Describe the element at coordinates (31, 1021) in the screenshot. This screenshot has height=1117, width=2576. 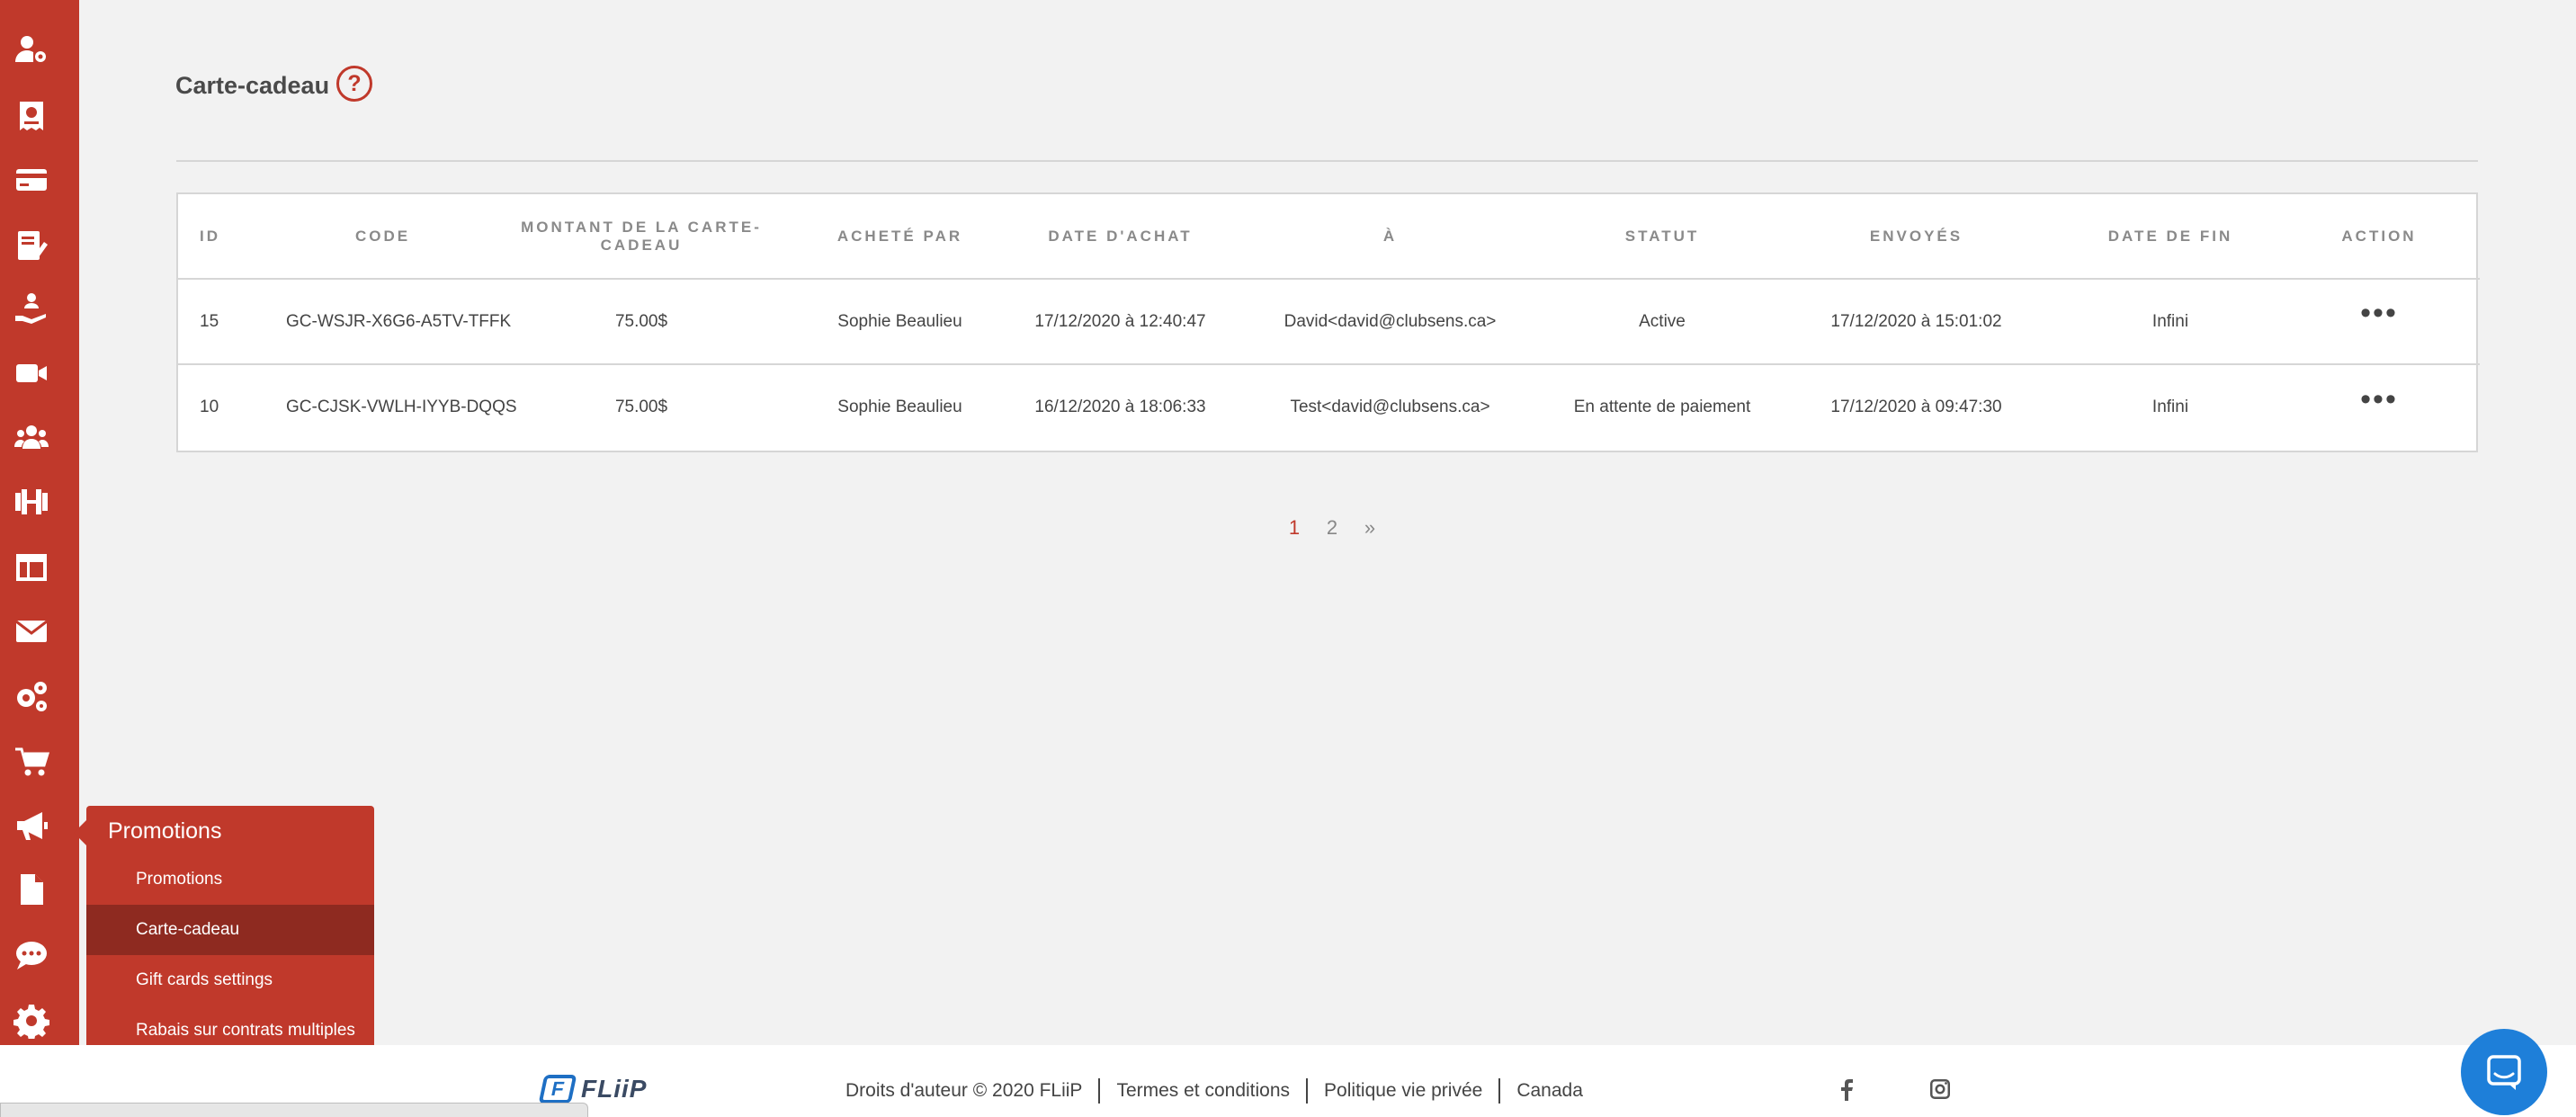
I see `settings-gear-icon` at that location.